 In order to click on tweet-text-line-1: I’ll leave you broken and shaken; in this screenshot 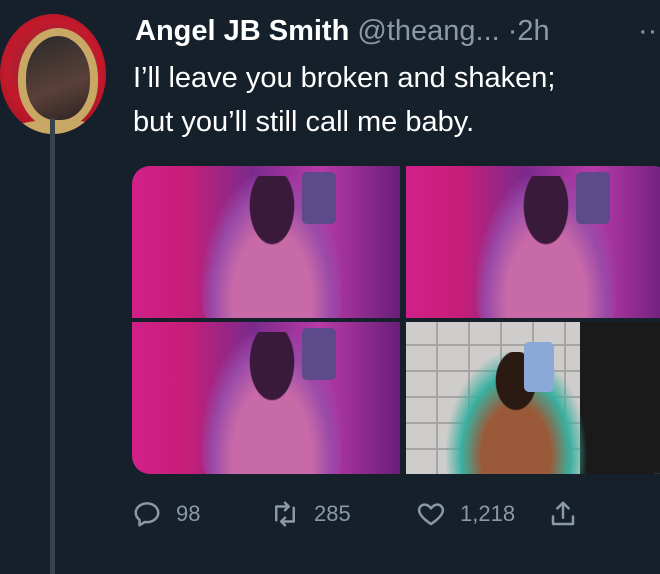, I will do `click(344, 78)`.